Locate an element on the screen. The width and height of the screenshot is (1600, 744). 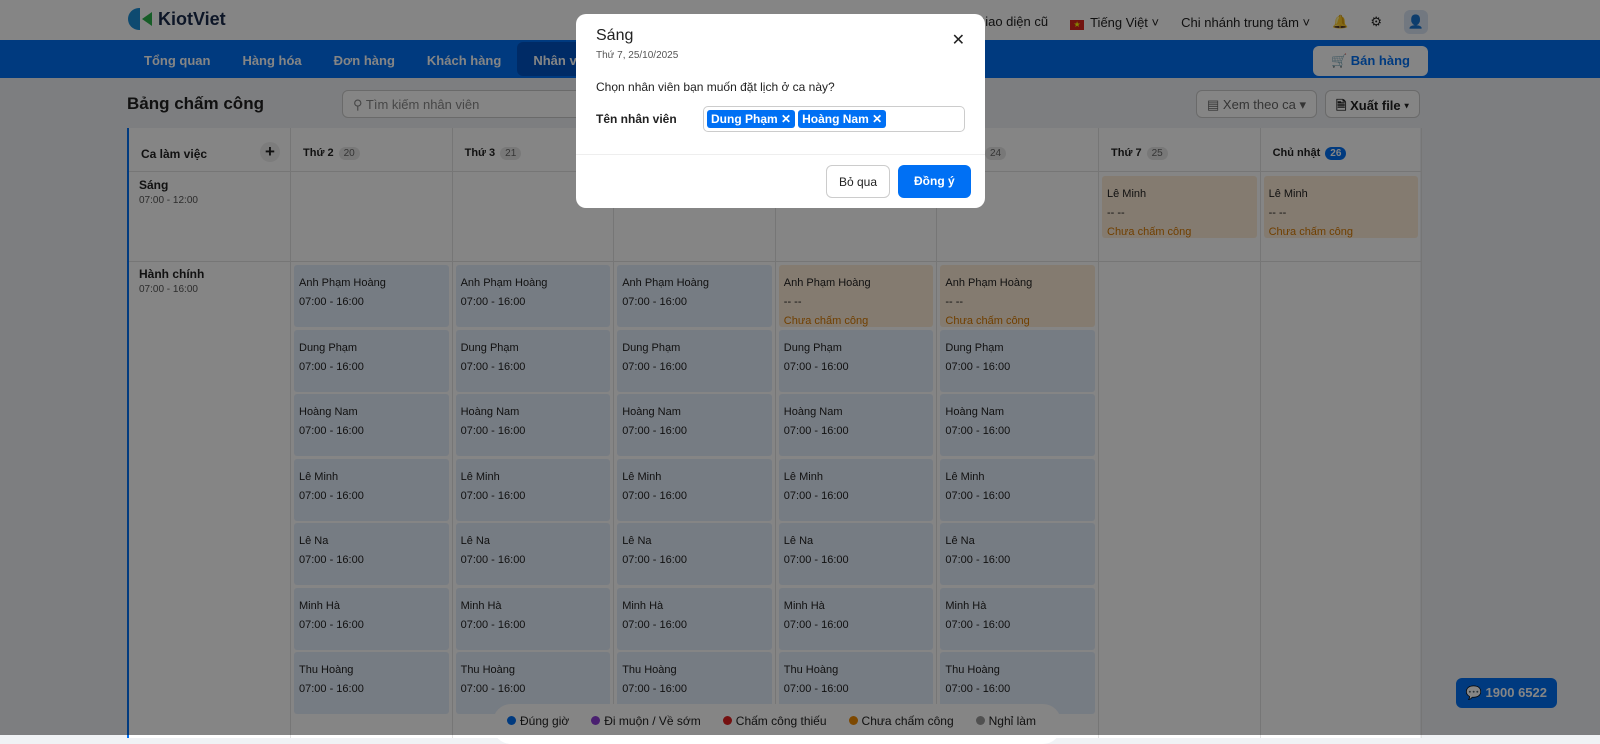
employee-tag: Dung Phạm ✕ is located at coordinates (751, 119).